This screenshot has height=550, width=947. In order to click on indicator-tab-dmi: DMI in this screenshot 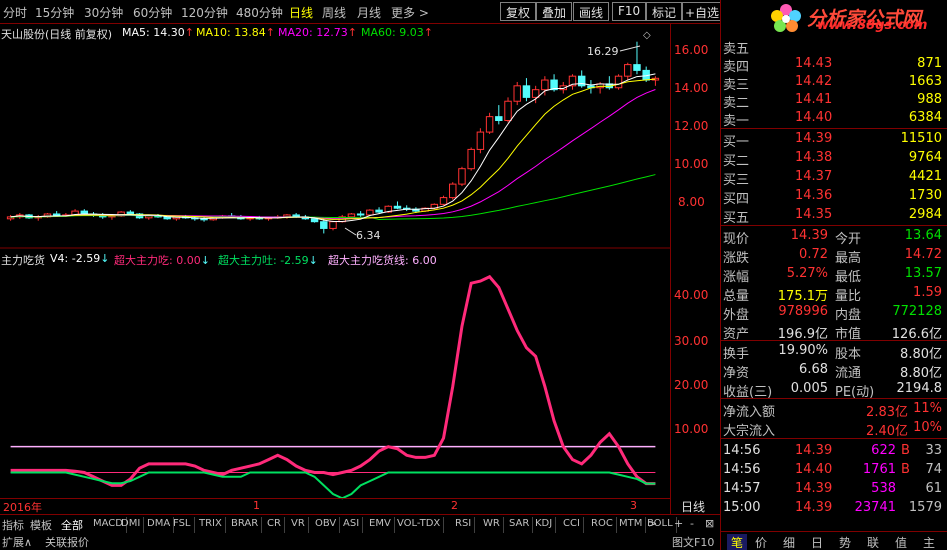, I will do `click(131, 525)`.